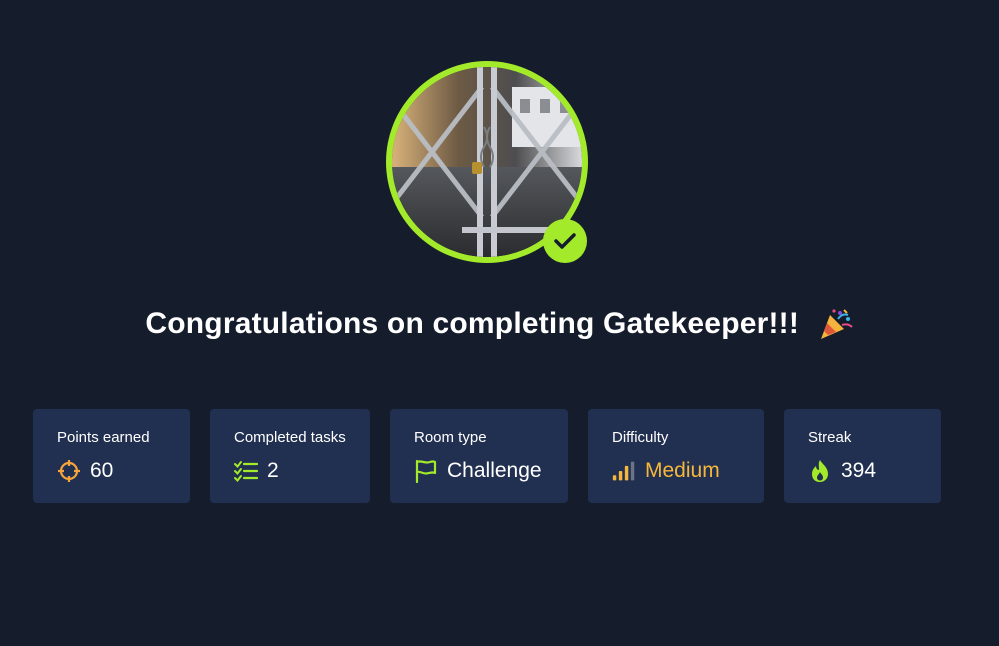  I want to click on stat-value: 60, so click(102, 470).